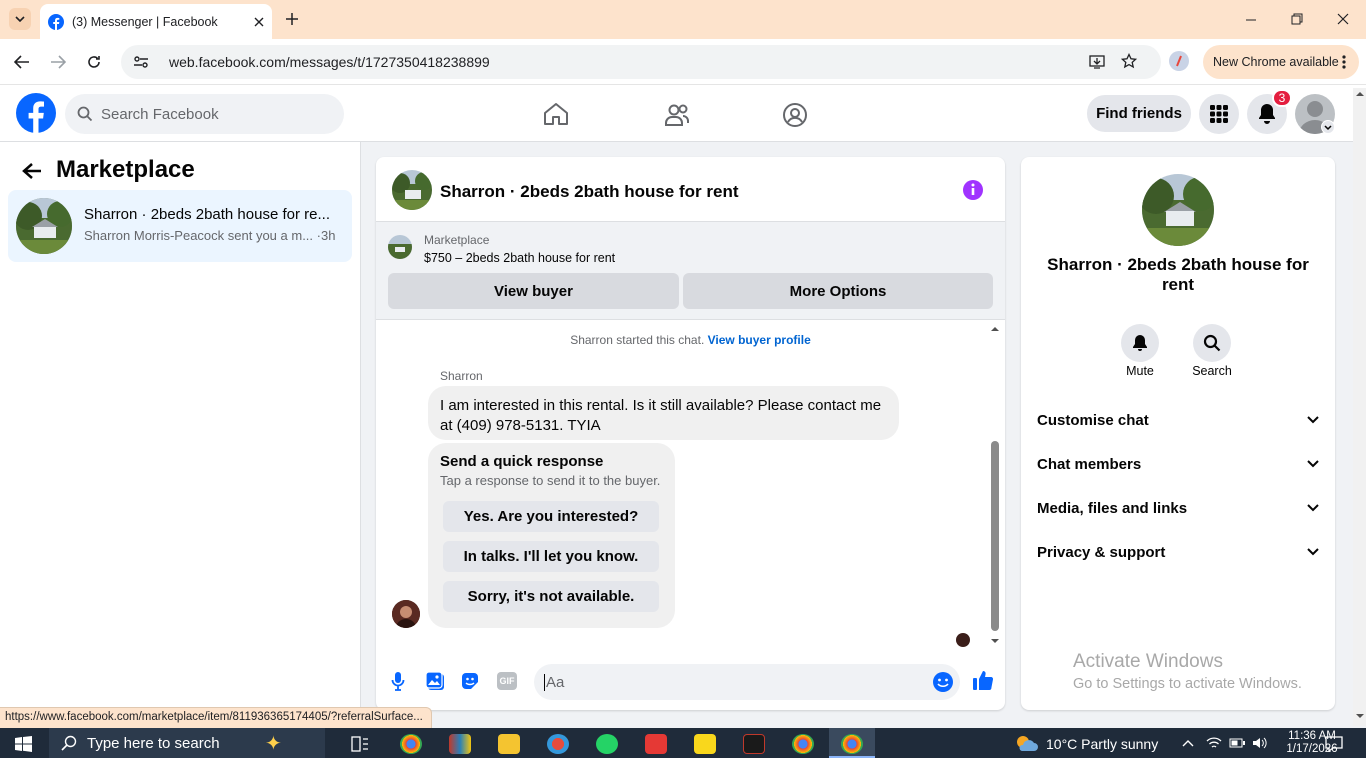  Describe the element at coordinates (558, 744) in the screenshot. I see `media-app-icon` at that location.